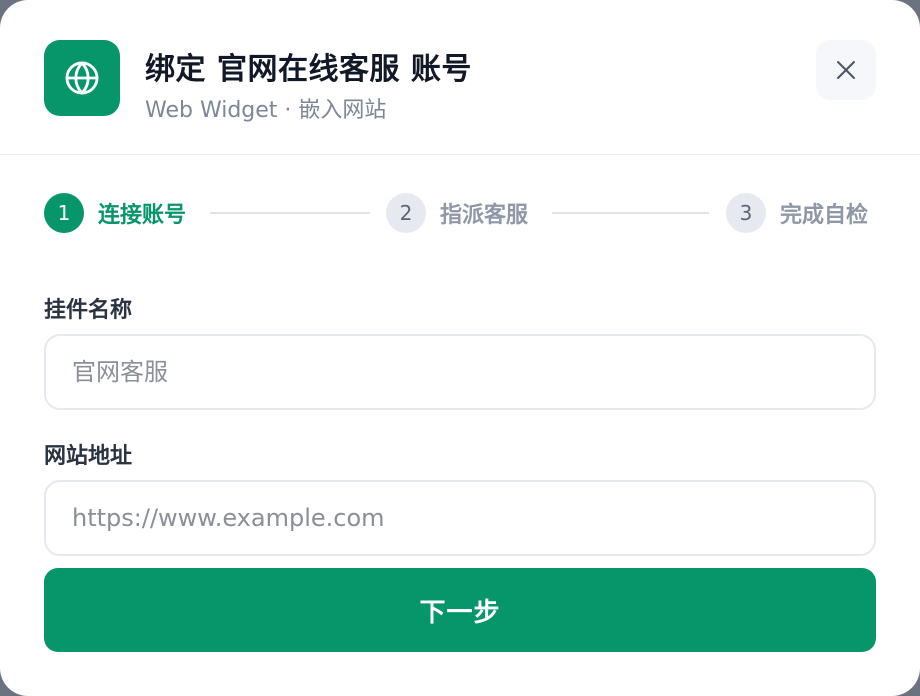 This screenshot has width=920, height=696. I want to click on widget-name-input, so click(460, 372).